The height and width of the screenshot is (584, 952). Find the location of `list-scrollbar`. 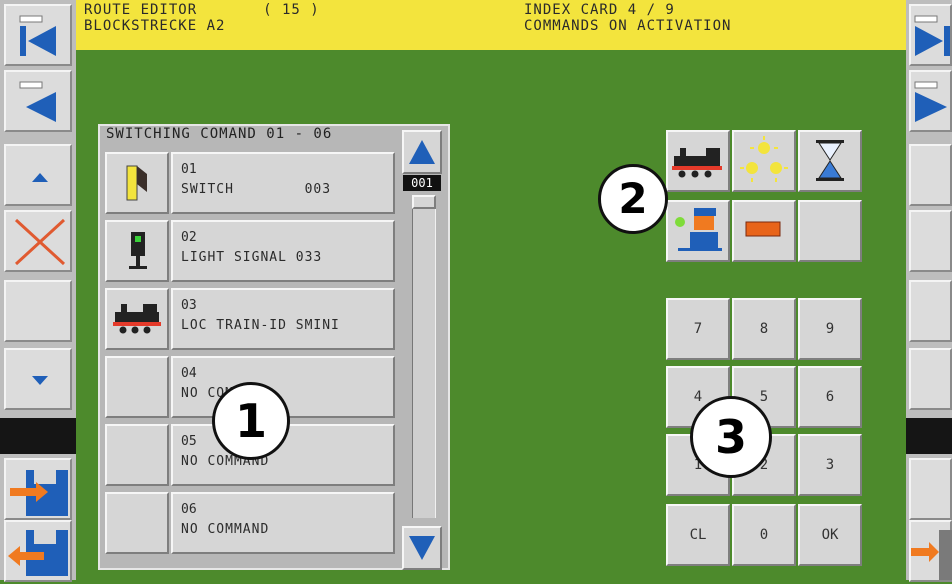

list-scrollbar is located at coordinates (424, 362).